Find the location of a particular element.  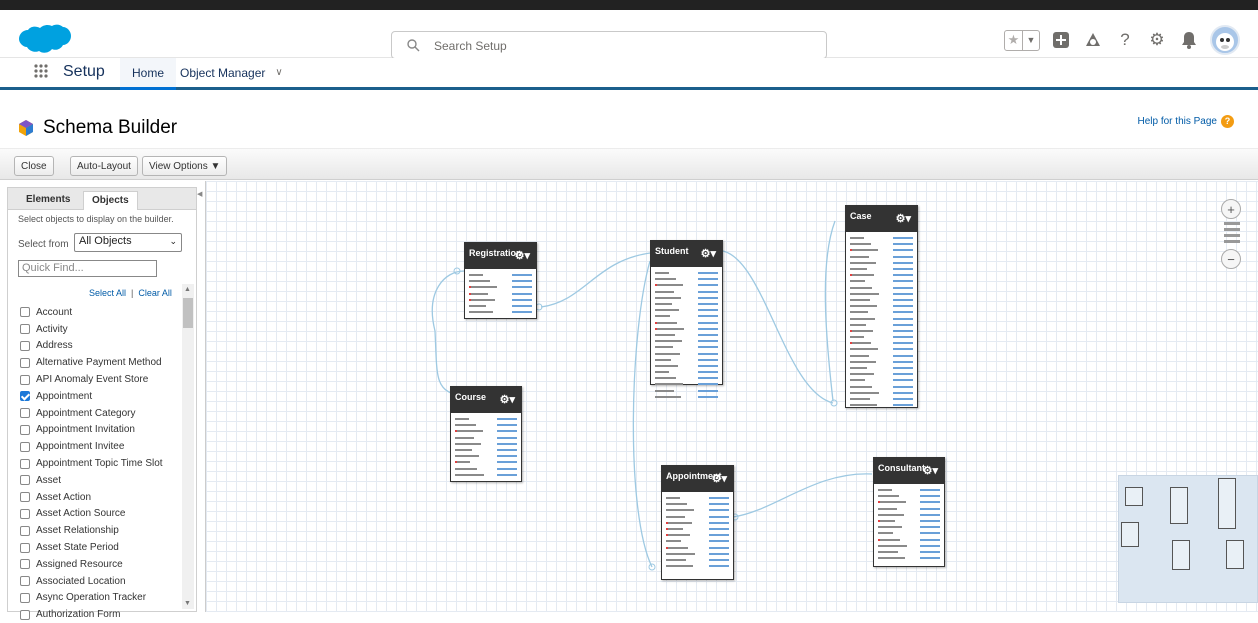

clear-all-link: Clear All is located at coordinates (155, 293).